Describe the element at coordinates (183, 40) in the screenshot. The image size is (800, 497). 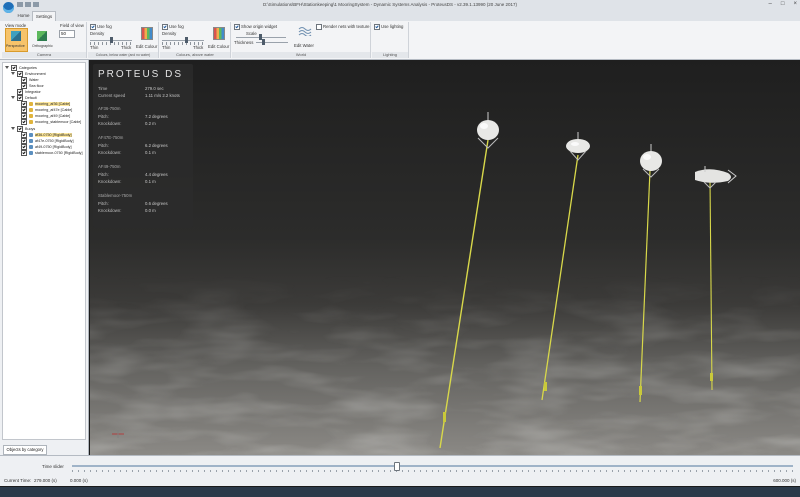
I see `fog-above-density-slider` at that location.